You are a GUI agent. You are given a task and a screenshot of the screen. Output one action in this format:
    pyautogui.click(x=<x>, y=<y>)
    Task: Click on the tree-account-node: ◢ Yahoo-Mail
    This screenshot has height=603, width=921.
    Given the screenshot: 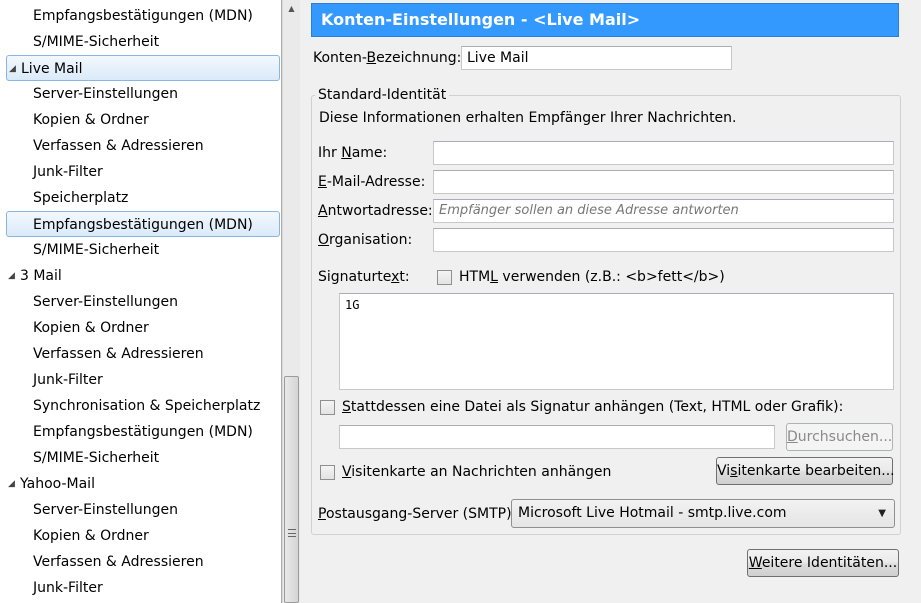 What is the action you would take?
    pyautogui.click(x=47, y=484)
    